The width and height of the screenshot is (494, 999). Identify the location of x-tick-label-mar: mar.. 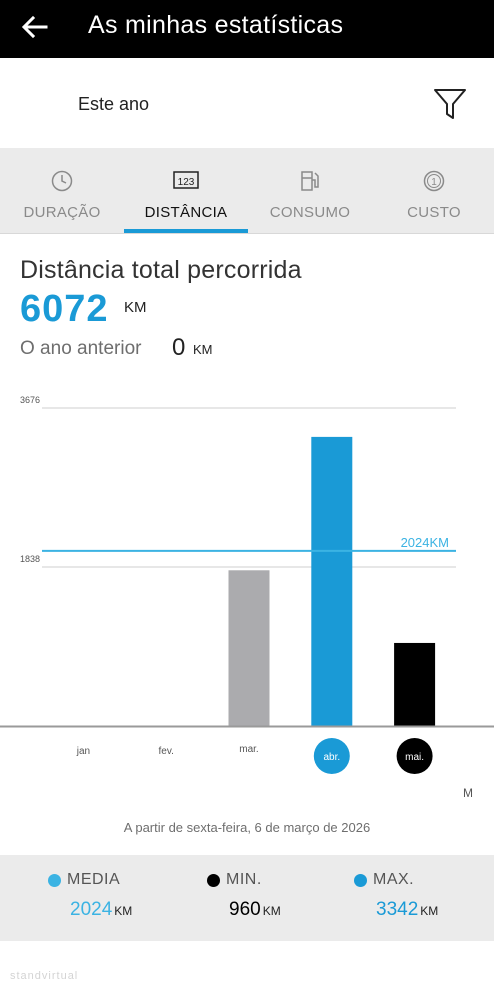
(248, 749).